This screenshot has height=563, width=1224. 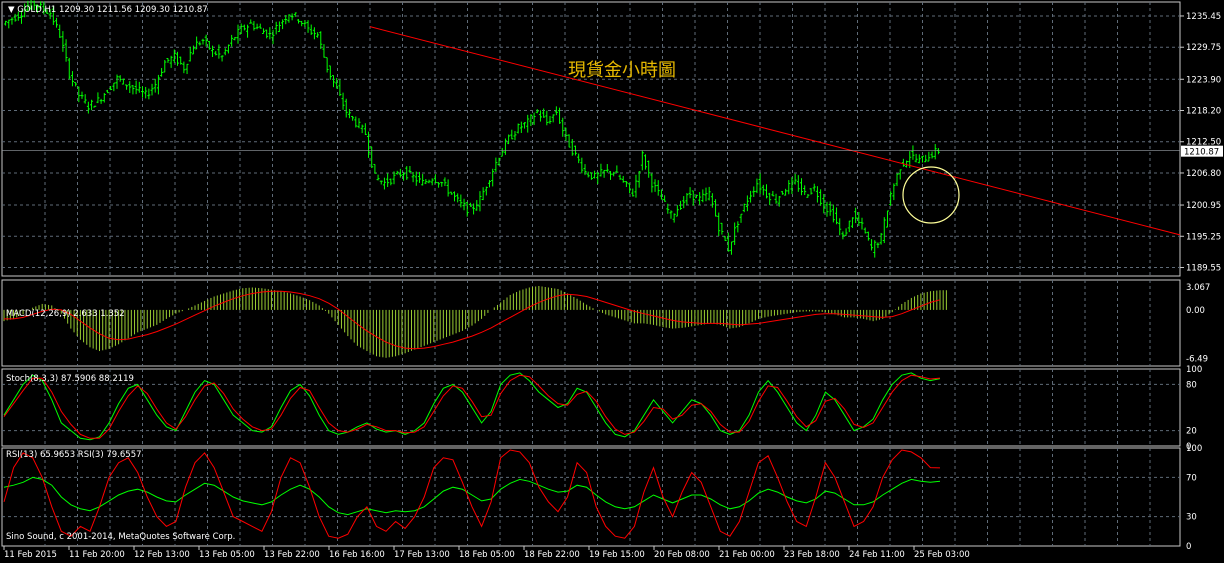 I want to click on highlight-circle, so click(x=931, y=195).